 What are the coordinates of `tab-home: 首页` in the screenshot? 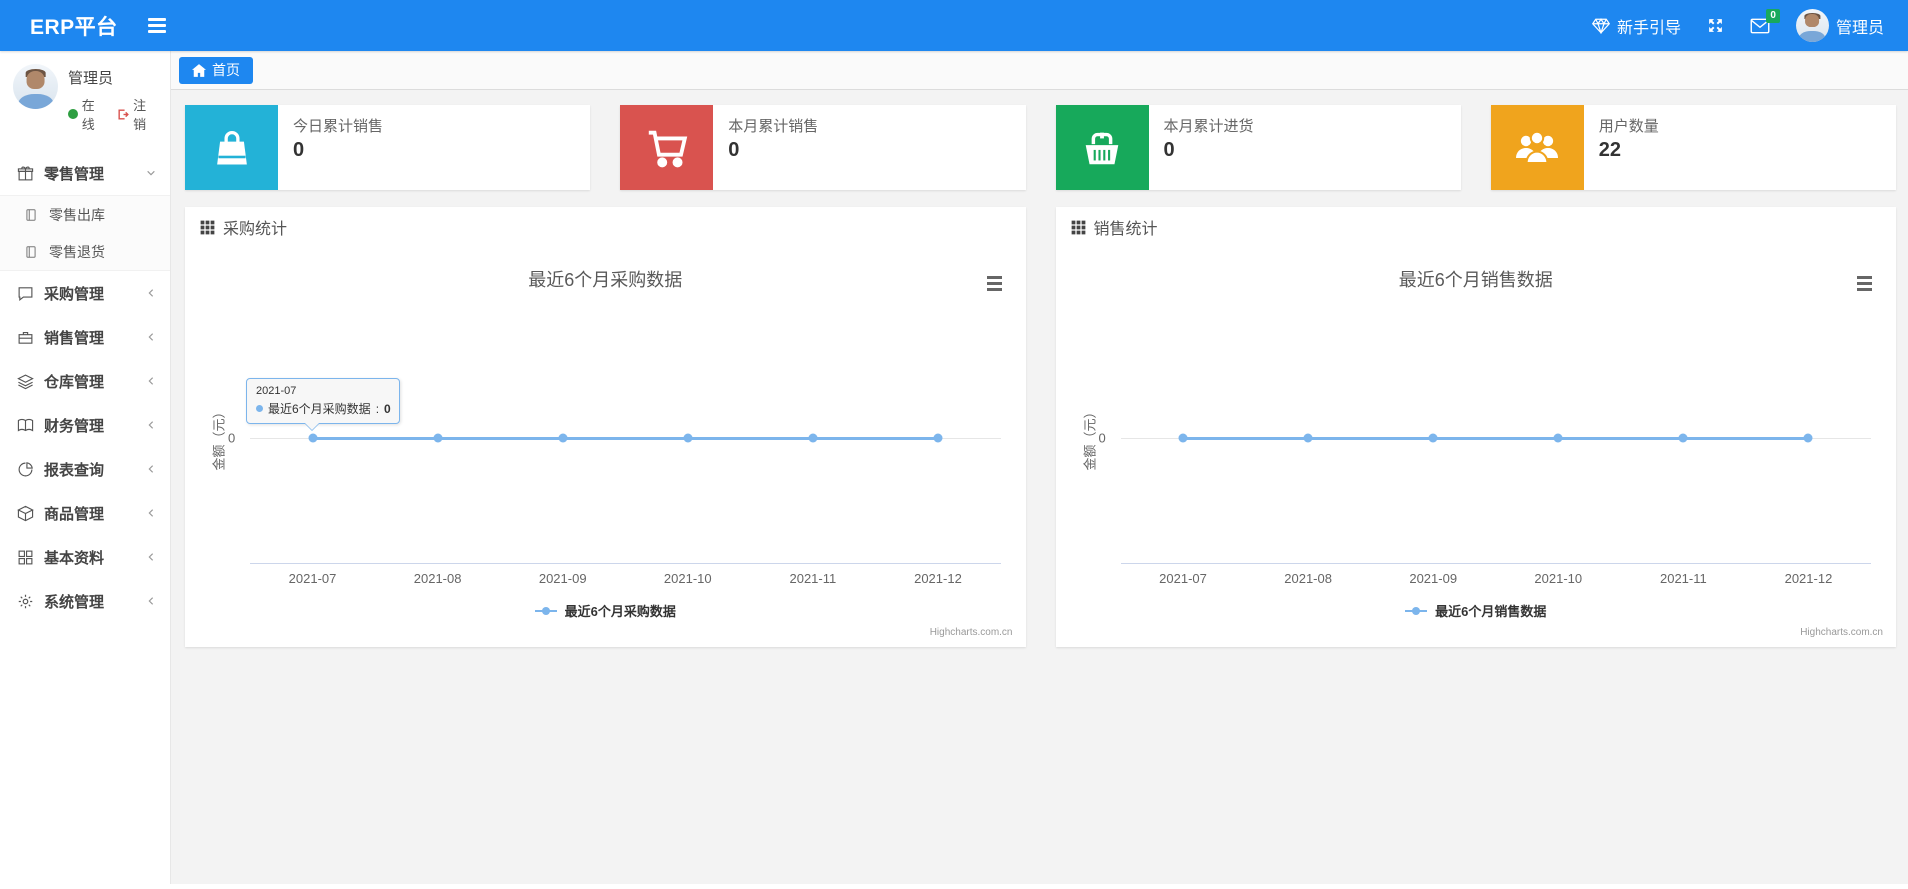 It's located at (216, 70).